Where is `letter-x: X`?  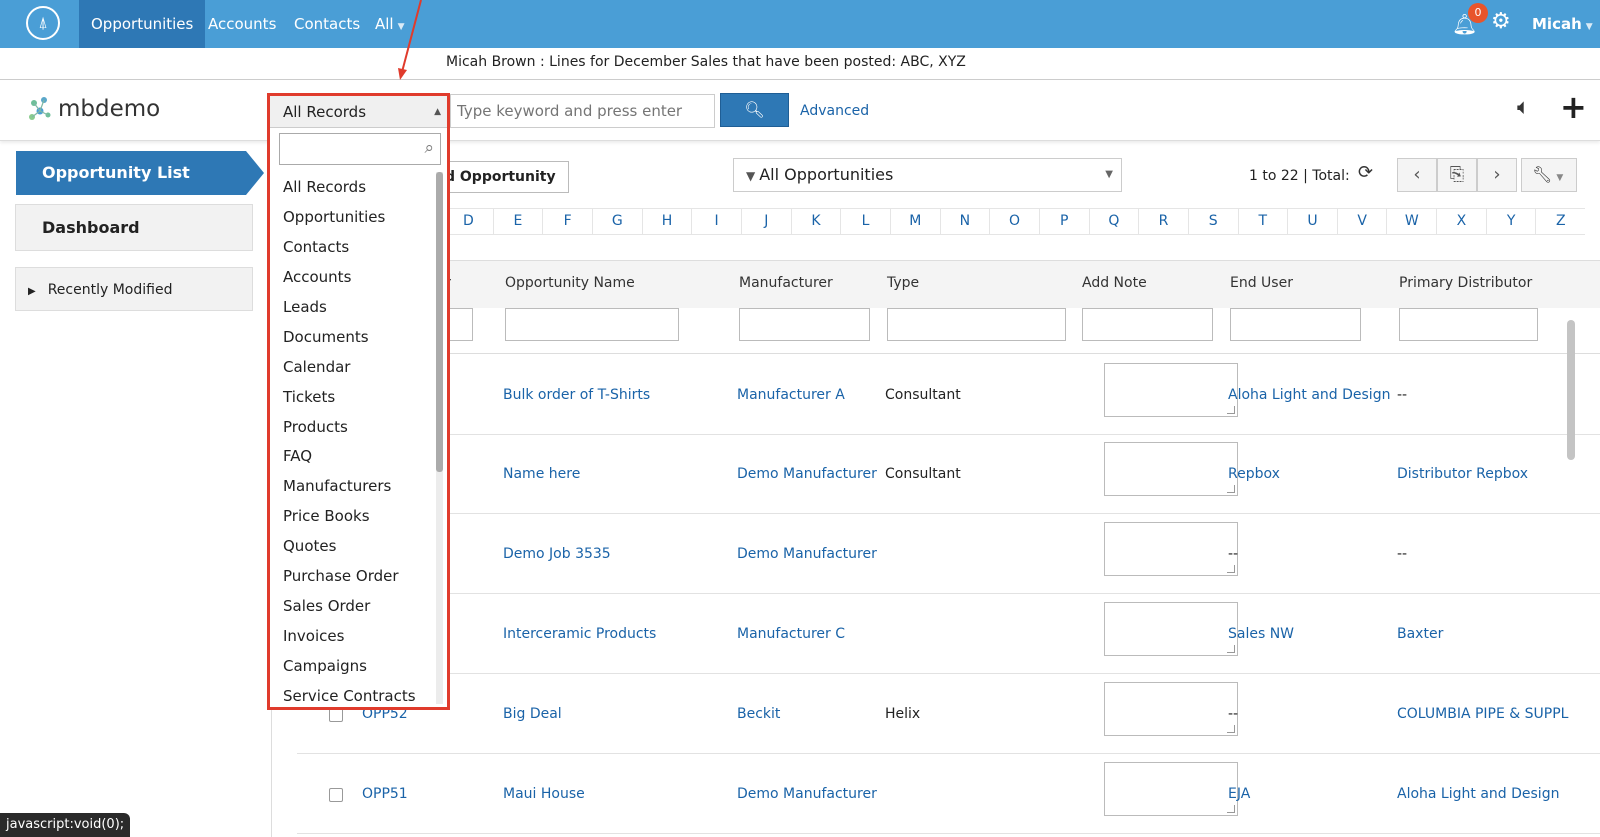
letter-x: X is located at coordinates (1461, 221).